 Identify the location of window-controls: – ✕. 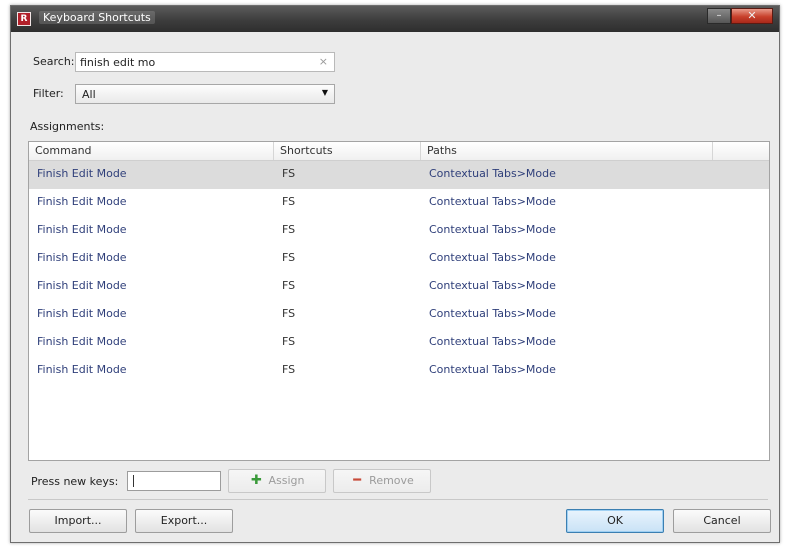
(740, 17).